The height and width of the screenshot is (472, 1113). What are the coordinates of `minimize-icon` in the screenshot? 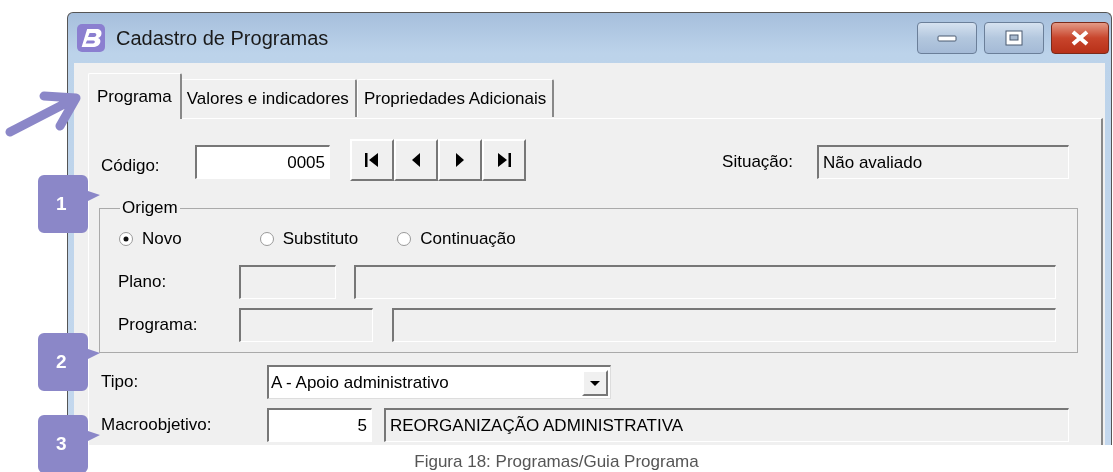 It's located at (947, 38).